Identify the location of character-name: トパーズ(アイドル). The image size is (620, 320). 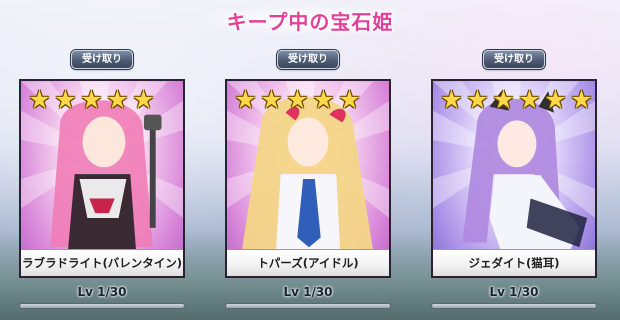
(308, 262).